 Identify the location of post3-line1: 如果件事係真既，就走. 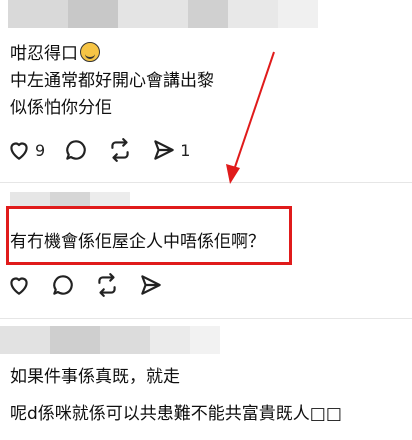
(95, 377).